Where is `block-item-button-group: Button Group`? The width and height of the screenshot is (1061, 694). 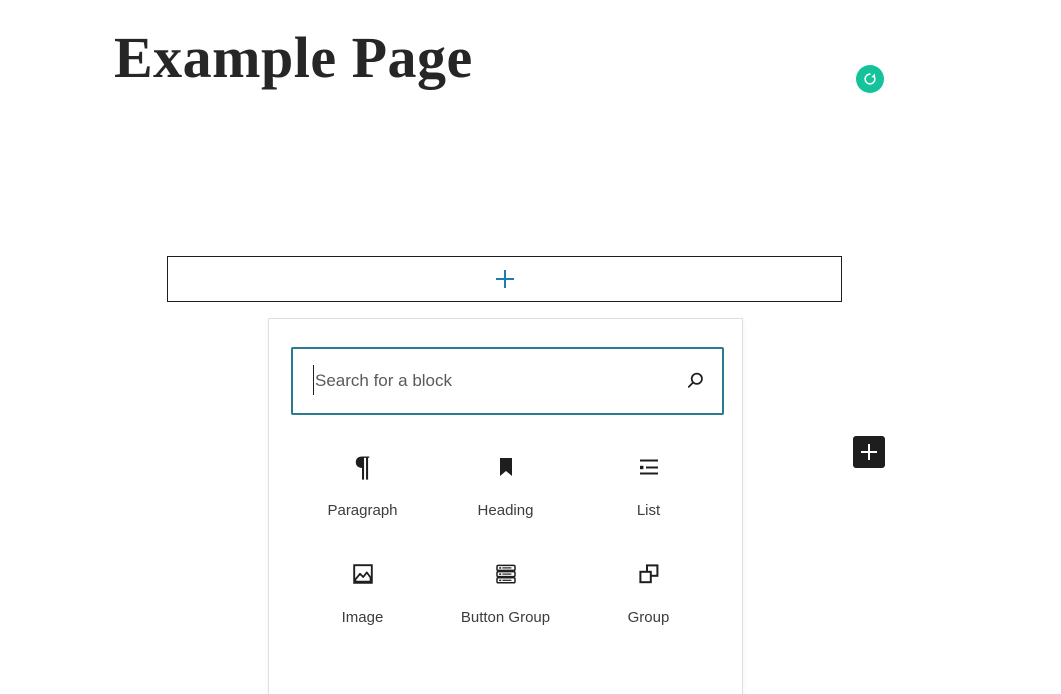
block-item-button-group: Button Group is located at coordinates (505, 592).